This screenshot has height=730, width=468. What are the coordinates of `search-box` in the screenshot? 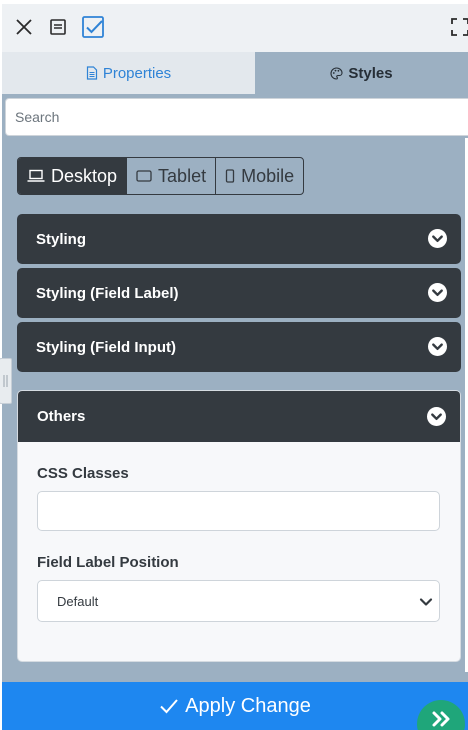 It's located at (236, 117).